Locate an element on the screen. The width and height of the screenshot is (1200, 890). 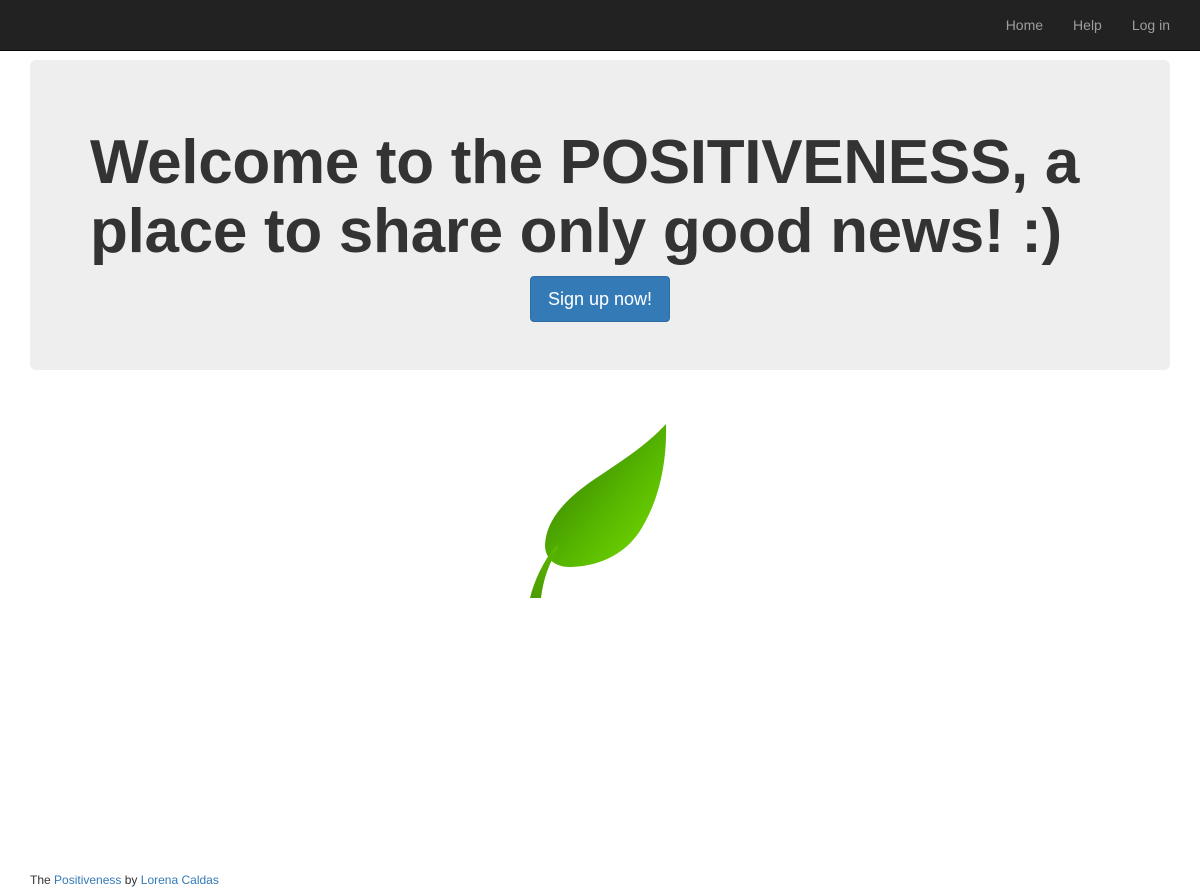
footer-brand-link: Positiveness is located at coordinates (87, 880).